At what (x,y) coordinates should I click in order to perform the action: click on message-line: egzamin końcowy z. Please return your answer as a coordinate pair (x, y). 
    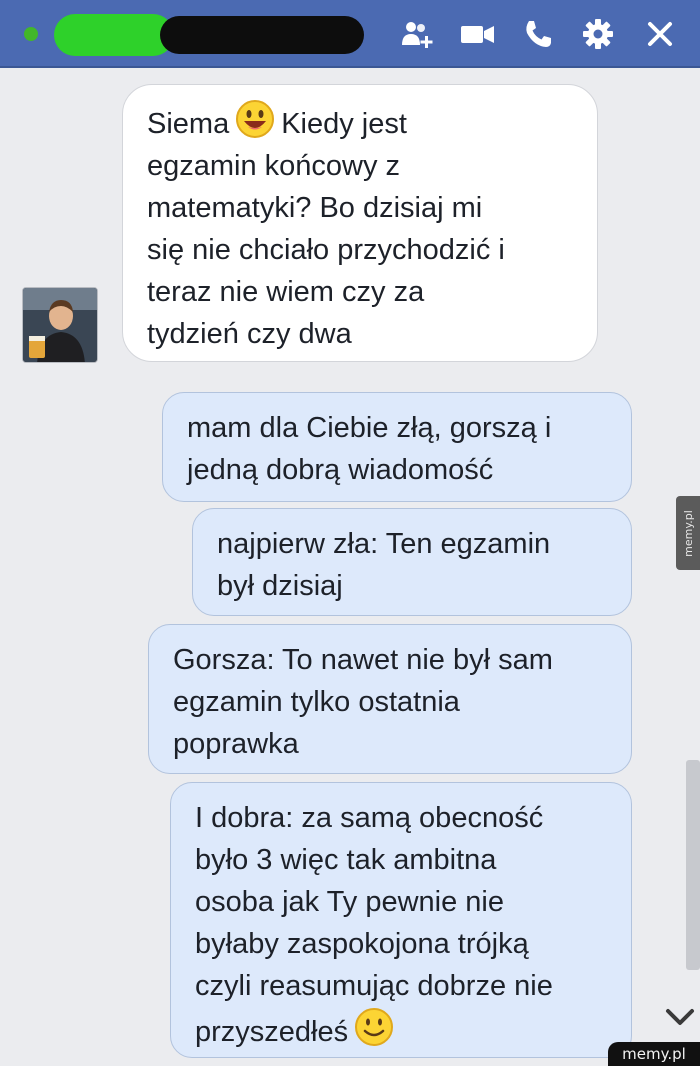
    Looking at the image, I should click on (274, 166).